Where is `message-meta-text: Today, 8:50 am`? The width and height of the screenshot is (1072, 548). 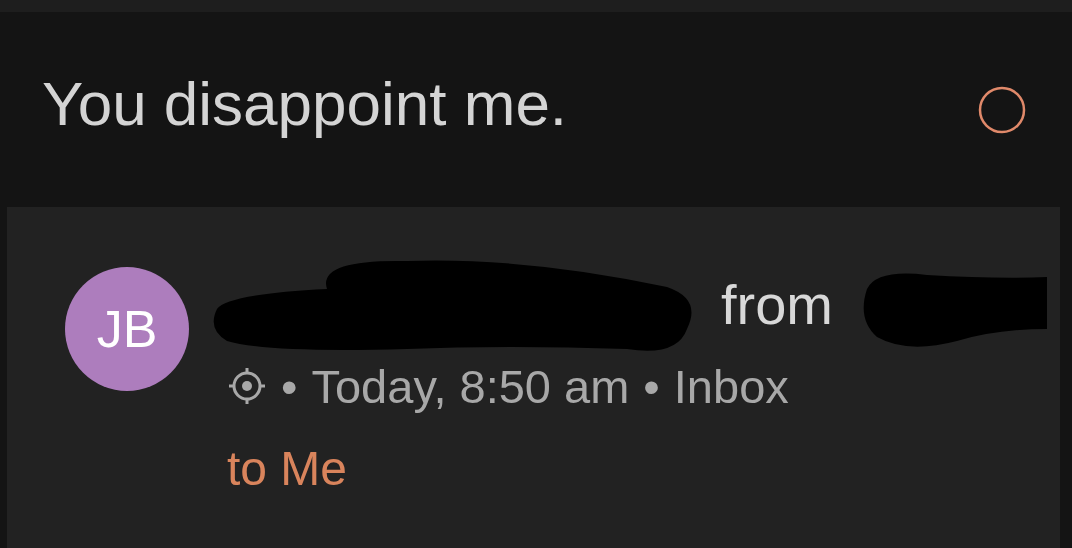 message-meta-text: Today, 8:50 am is located at coordinates (470, 386).